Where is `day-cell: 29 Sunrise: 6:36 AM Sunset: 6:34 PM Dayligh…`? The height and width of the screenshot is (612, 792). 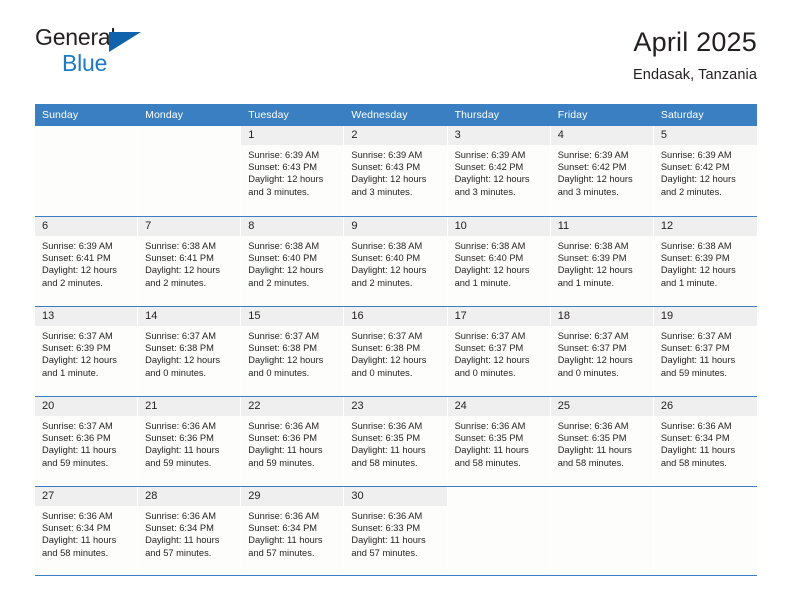
day-cell: 29 Sunrise: 6:36 AM Sunset: 6:34 PM Dayligh… is located at coordinates (293, 531).